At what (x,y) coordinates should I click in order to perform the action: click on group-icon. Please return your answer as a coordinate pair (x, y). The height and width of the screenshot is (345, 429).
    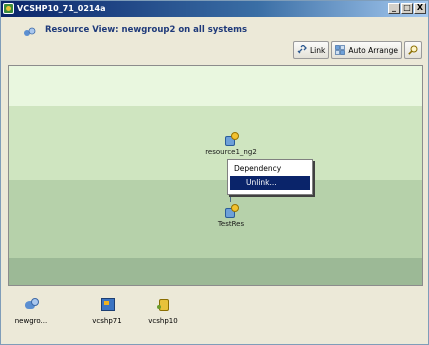
    Looking at the image, I should click on (31, 304).